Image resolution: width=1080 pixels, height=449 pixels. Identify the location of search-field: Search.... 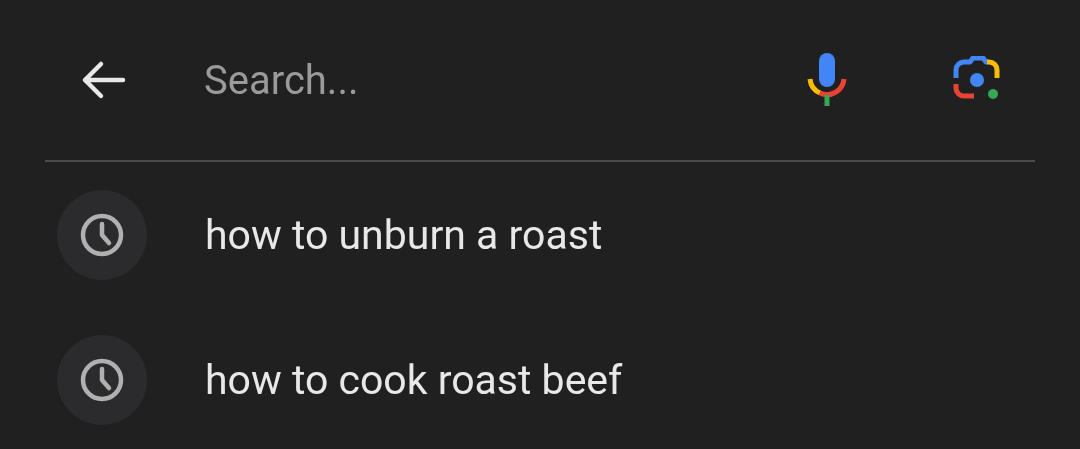
(504, 80).